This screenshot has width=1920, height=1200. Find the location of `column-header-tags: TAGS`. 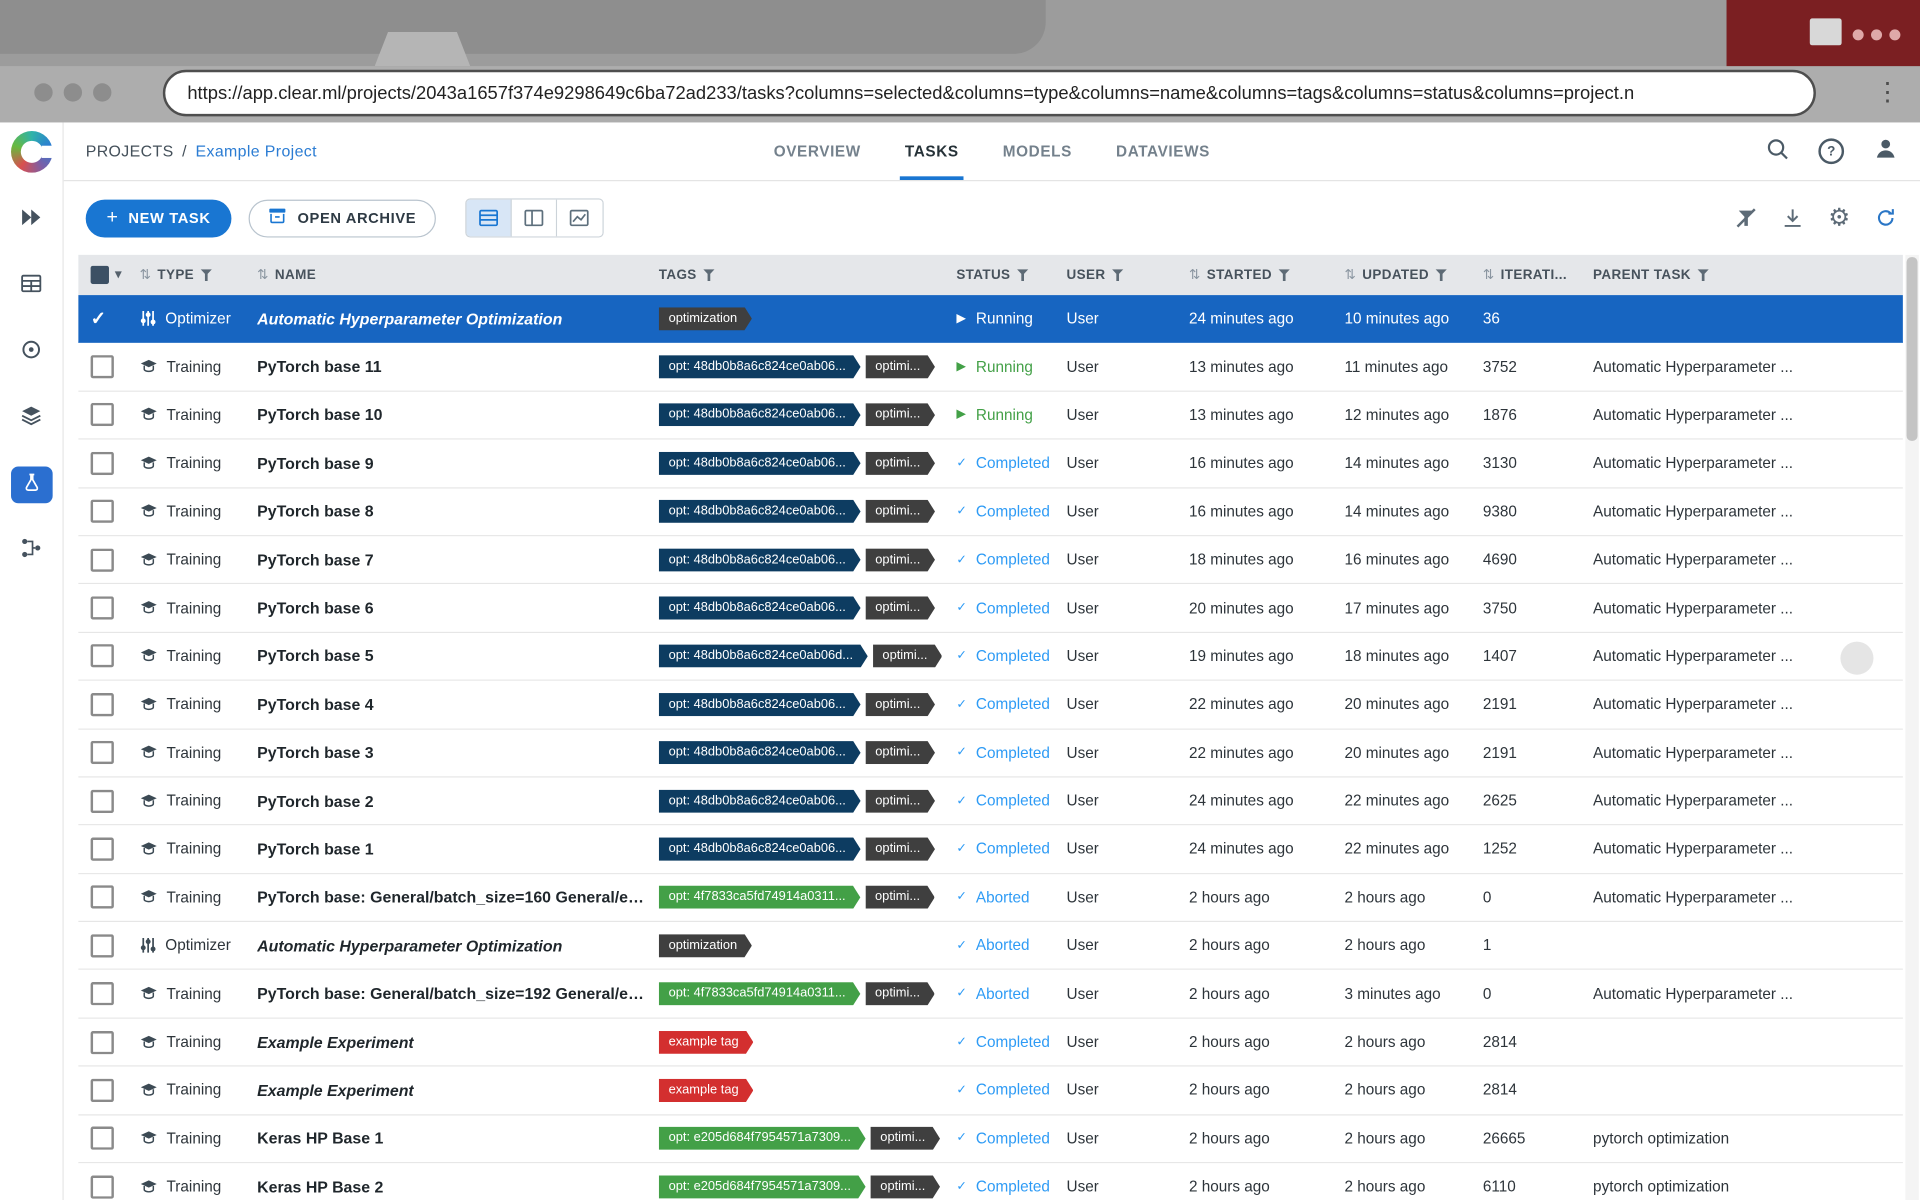

column-header-tags: TAGS is located at coordinates (808, 275).